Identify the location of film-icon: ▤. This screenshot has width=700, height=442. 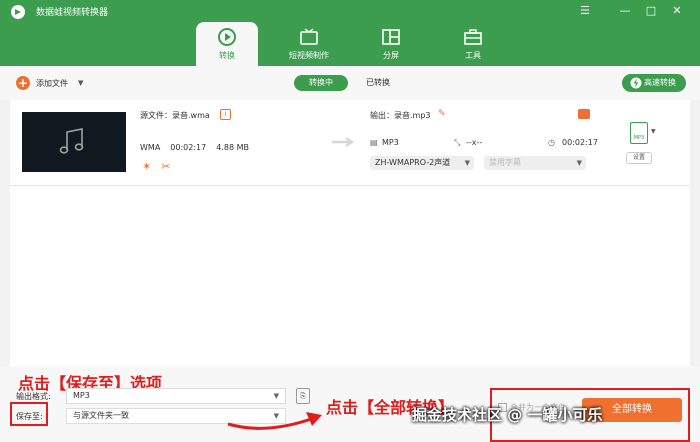
(374, 142).